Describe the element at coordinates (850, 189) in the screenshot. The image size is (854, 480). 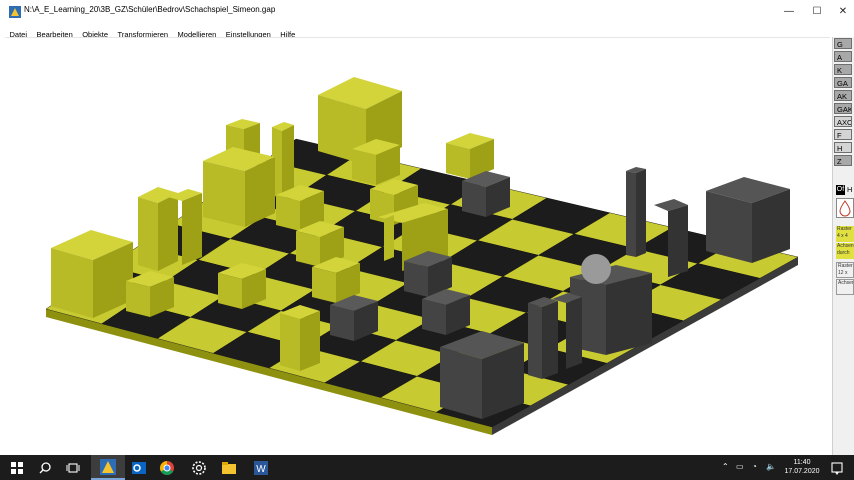
I see `h-label: H` at that location.